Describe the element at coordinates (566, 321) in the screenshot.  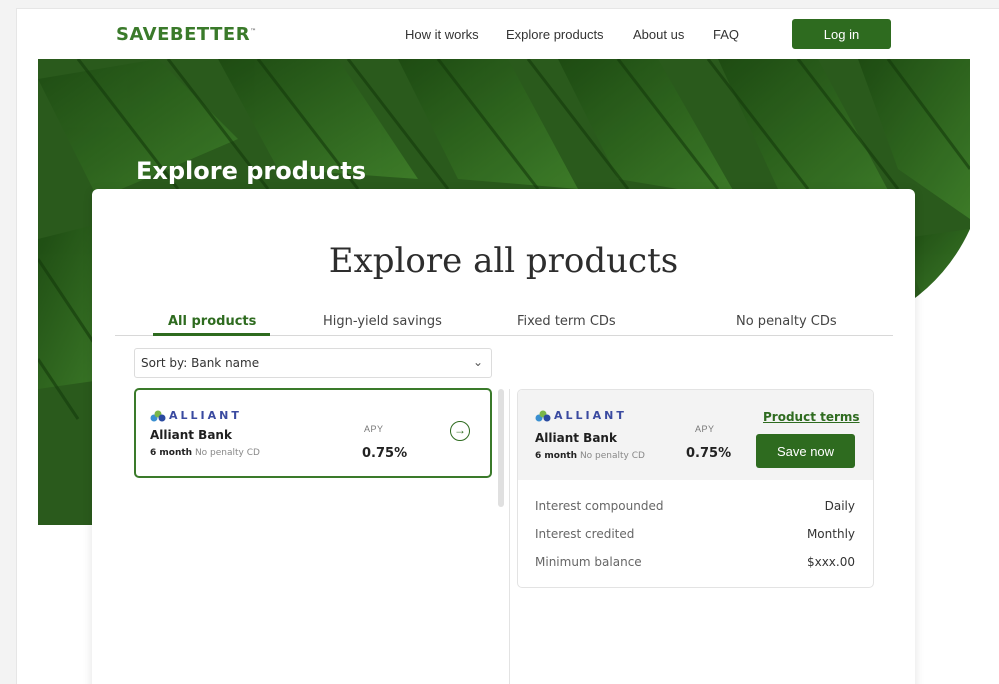
I see `tab-fixed-term-cds: Fixed term CDs` at that location.